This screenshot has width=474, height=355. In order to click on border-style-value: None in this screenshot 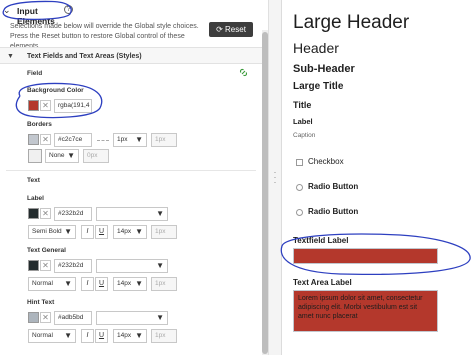, I will do `click(57, 155)`.